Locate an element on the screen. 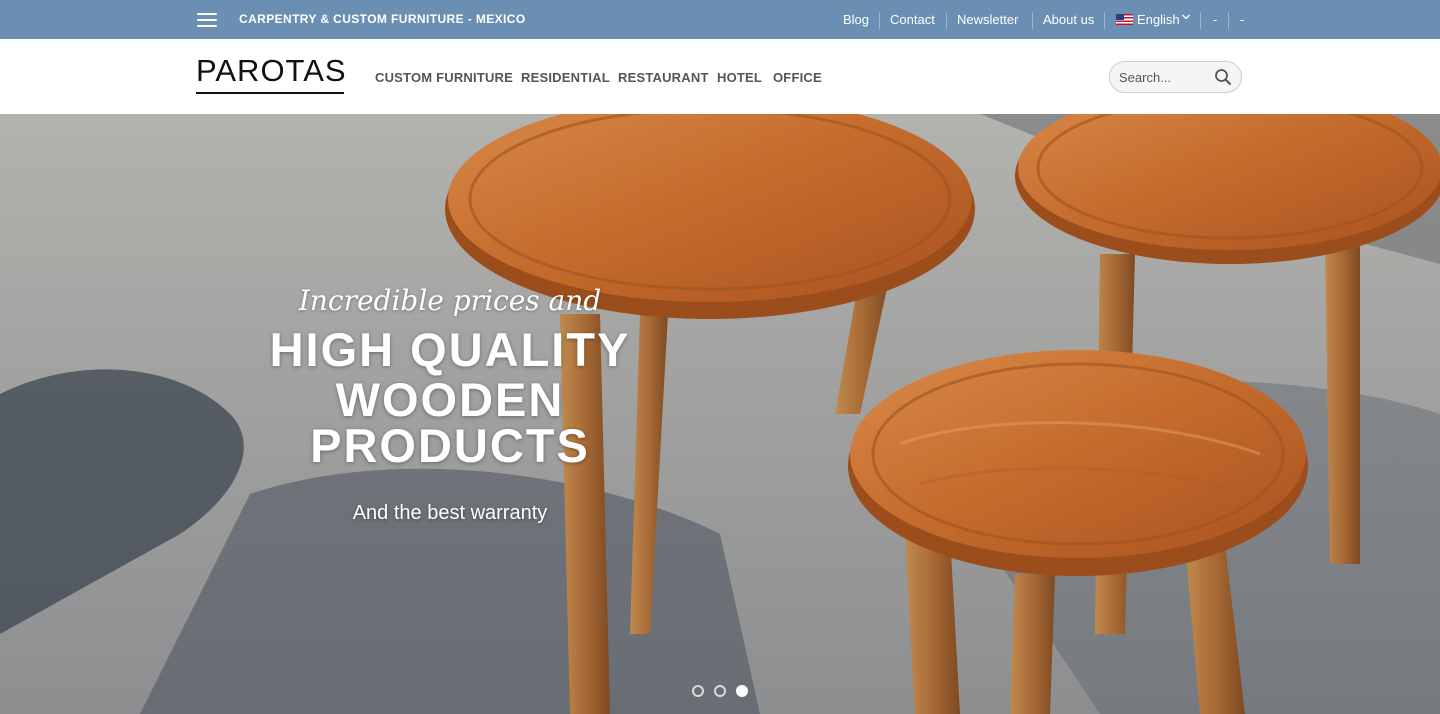 This screenshot has width=1440, height=714. top-link-about-us: About us is located at coordinates (1068, 19).